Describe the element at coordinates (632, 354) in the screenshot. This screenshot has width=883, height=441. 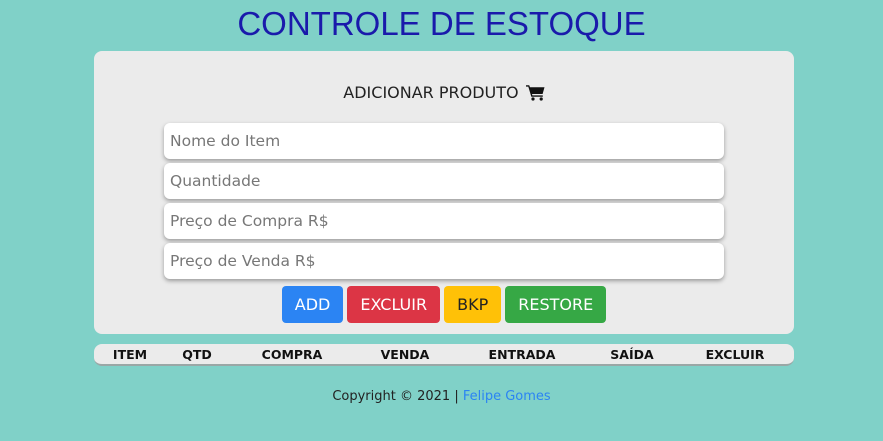
I see `column-header-saida: SAÍDA` at that location.